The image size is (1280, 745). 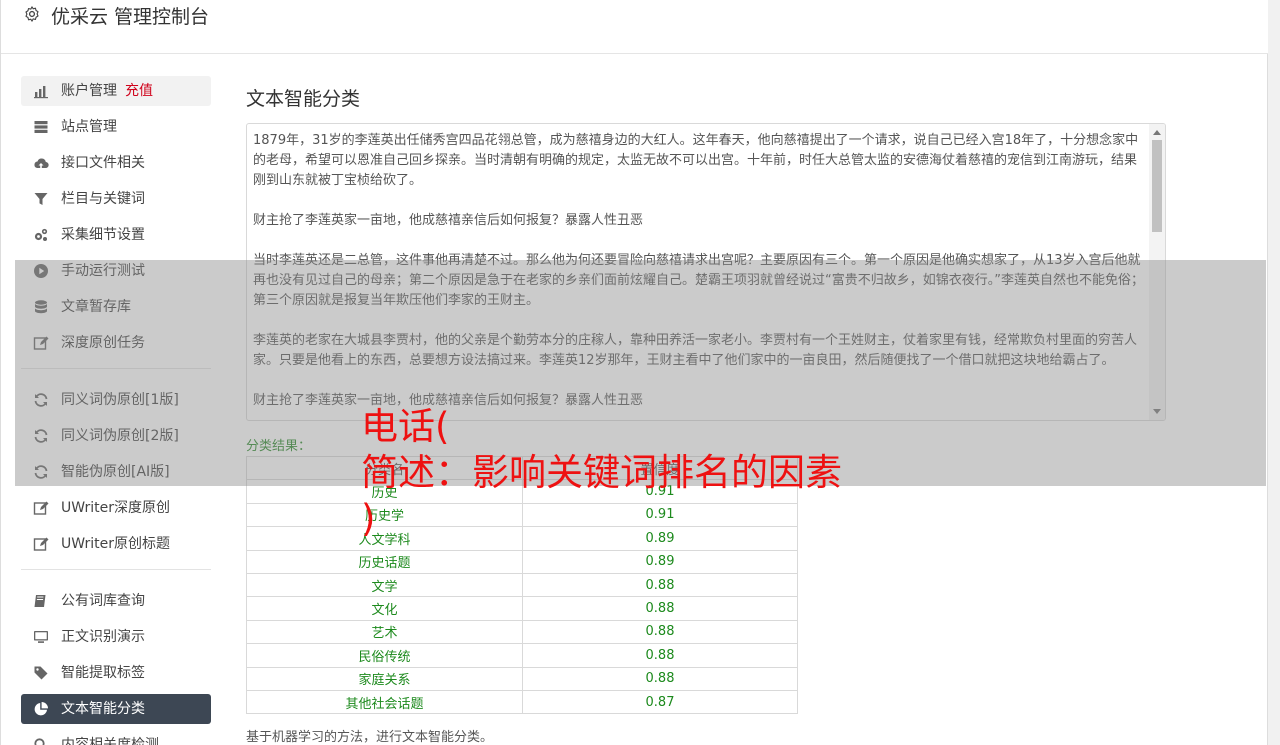 What do you see at coordinates (103, 163) in the screenshot?
I see `sidebar-item-label: 接口文件相关` at bounding box center [103, 163].